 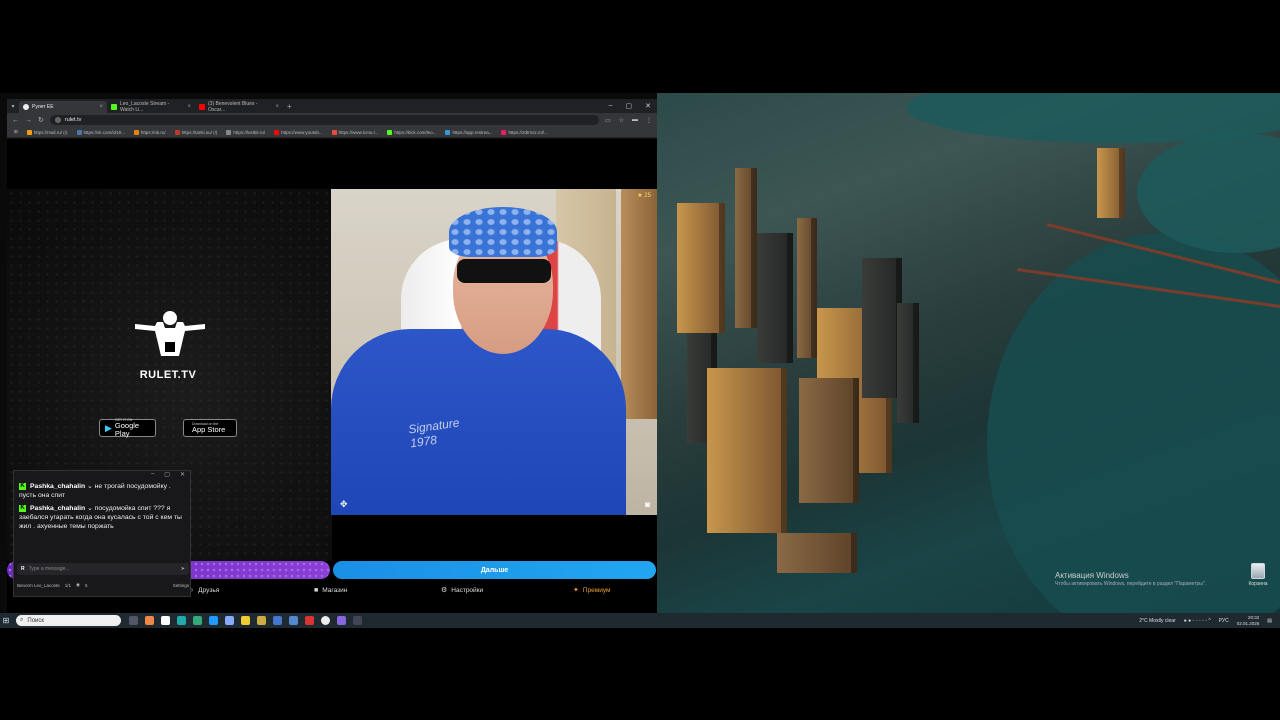 I want to click on chat-input: R Type a message... ➤, so click(x=103, y=569).